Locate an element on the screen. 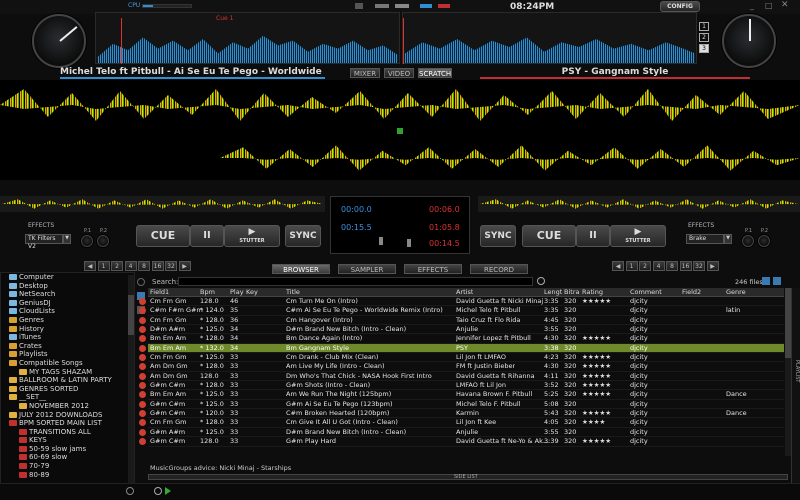 This screenshot has height=500, width=800. right-play-button: ▶ STUTTER is located at coordinates (638, 236).